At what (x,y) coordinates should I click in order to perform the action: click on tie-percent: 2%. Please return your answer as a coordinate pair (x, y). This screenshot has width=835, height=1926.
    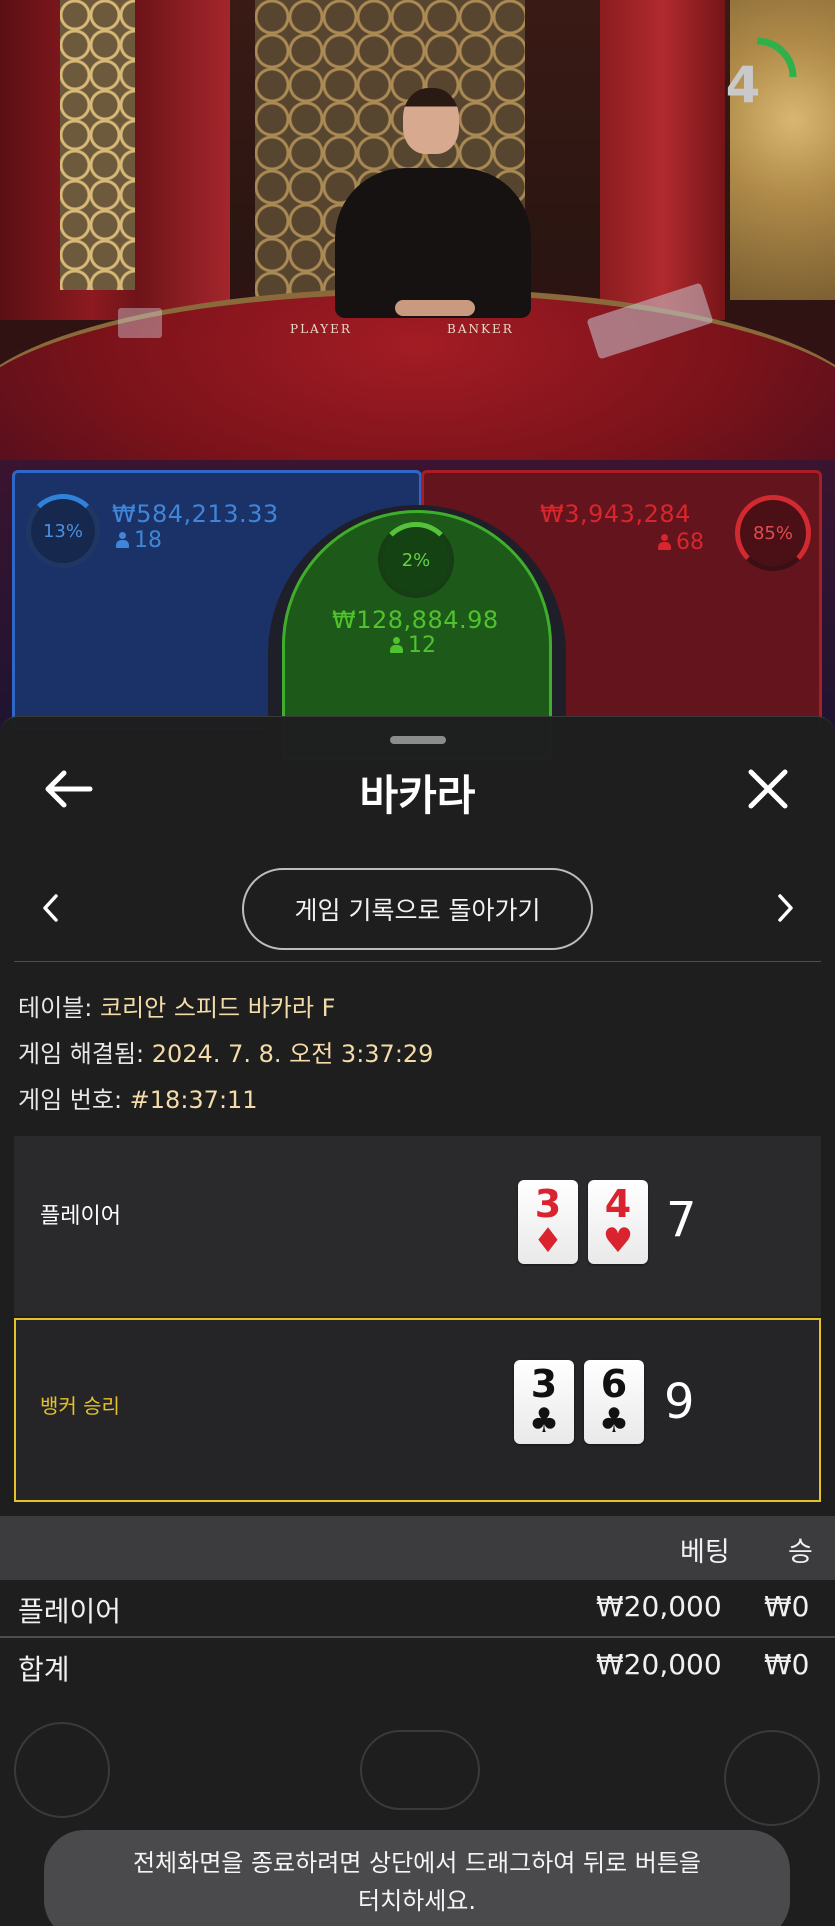
    Looking at the image, I should click on (416, 560).